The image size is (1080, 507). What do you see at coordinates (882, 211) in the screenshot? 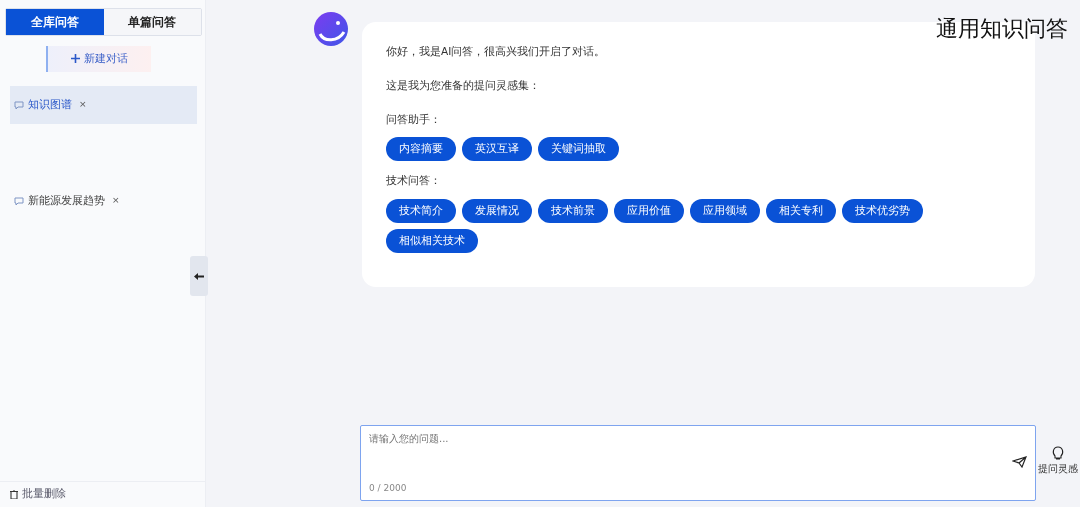
I see `suggestion-chip: 技术优劣势` at bounding box center [882, 211].